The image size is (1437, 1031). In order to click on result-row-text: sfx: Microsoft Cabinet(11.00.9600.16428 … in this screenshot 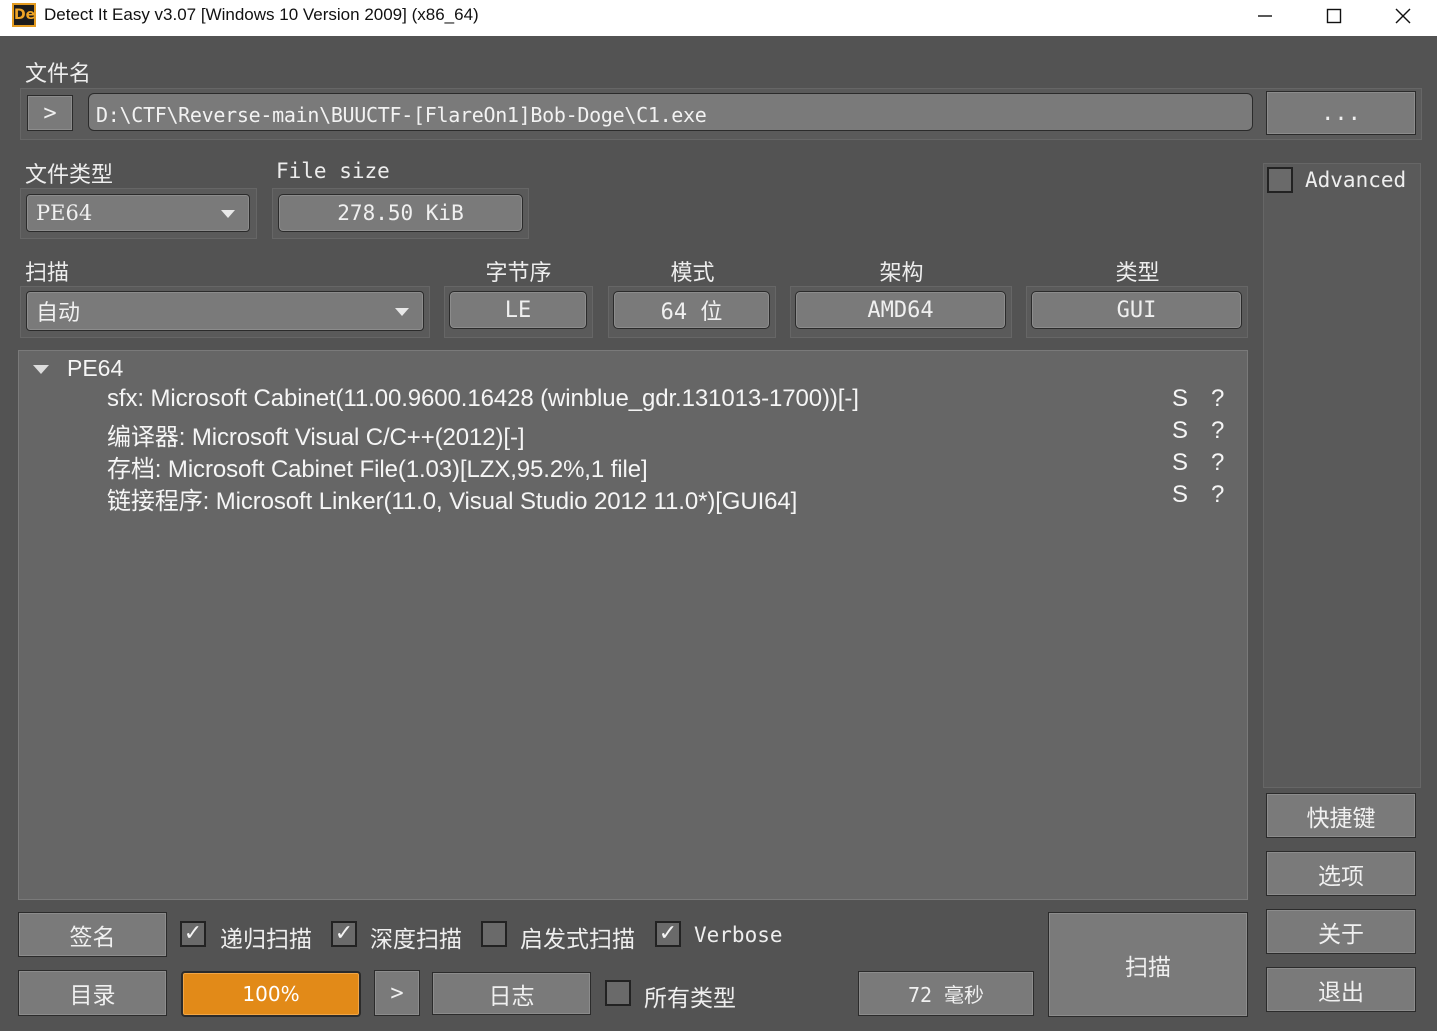, I will do `click(483, 399)`.